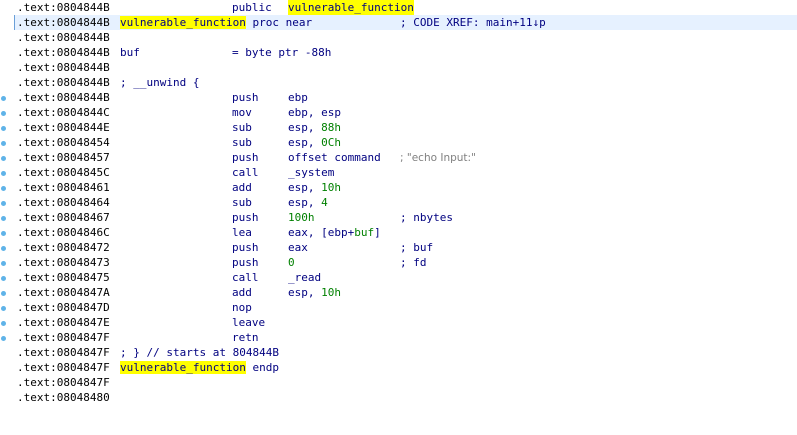  Describe the element at coordinates (314, 142) in the screenshot. I see `operands: esp, 0Ch` at that location.